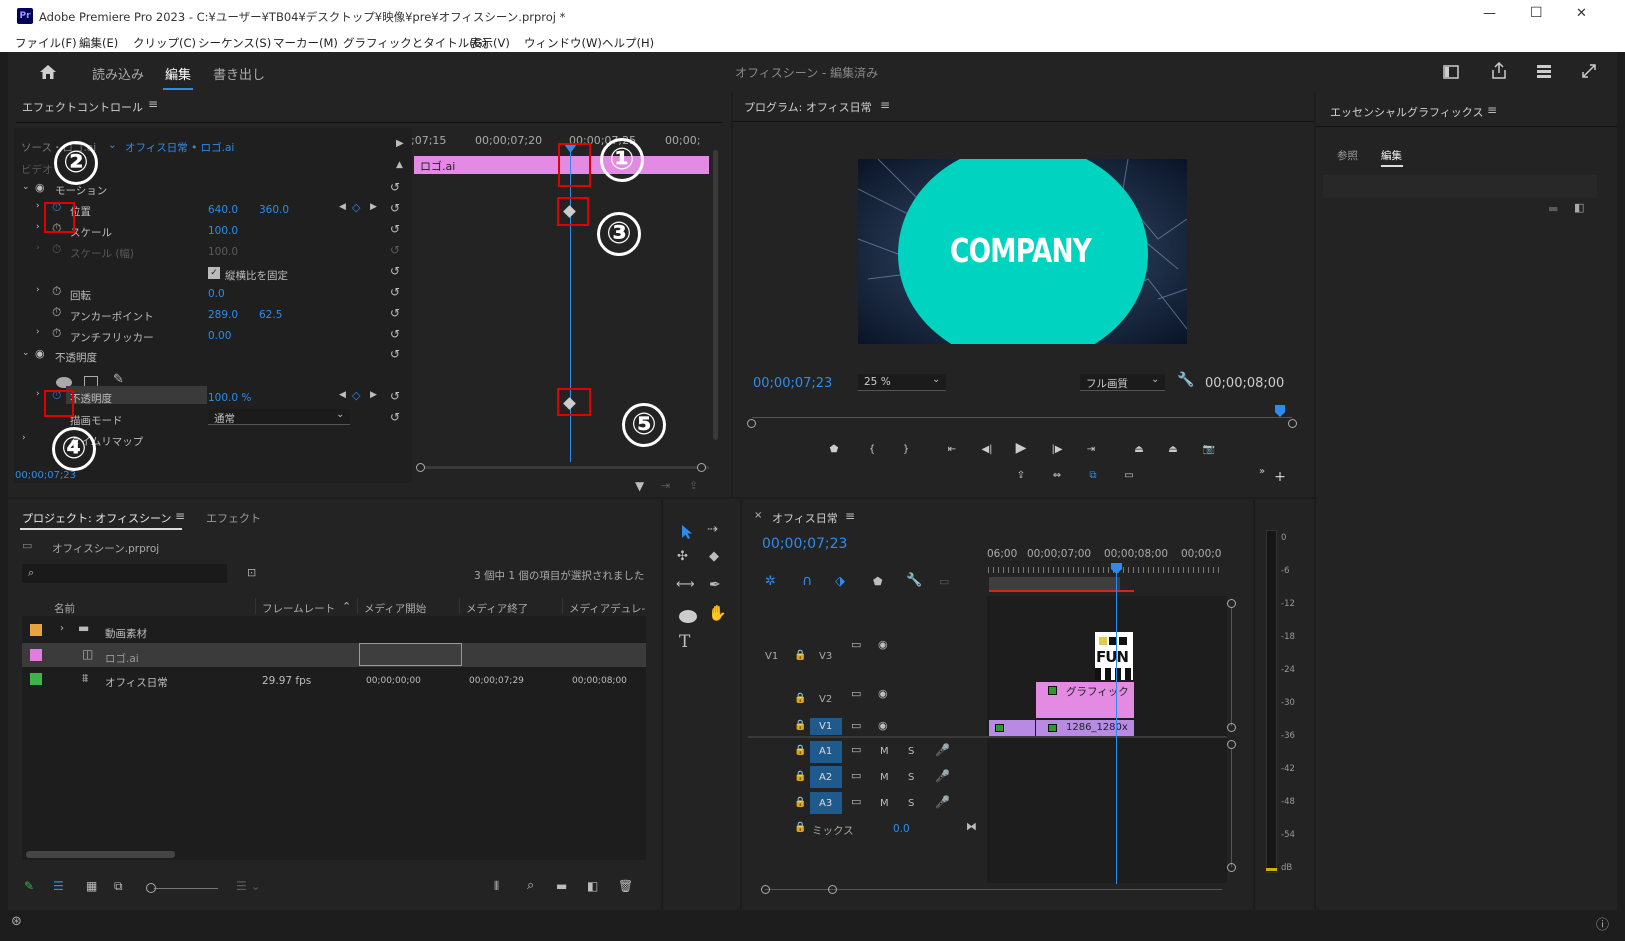 The height and width of the screenshot is (941, 1625). What do you see at coordinates (100, 854) in the screenshot?
I see `project-hscrollbar` at bounding box center [100, 854].